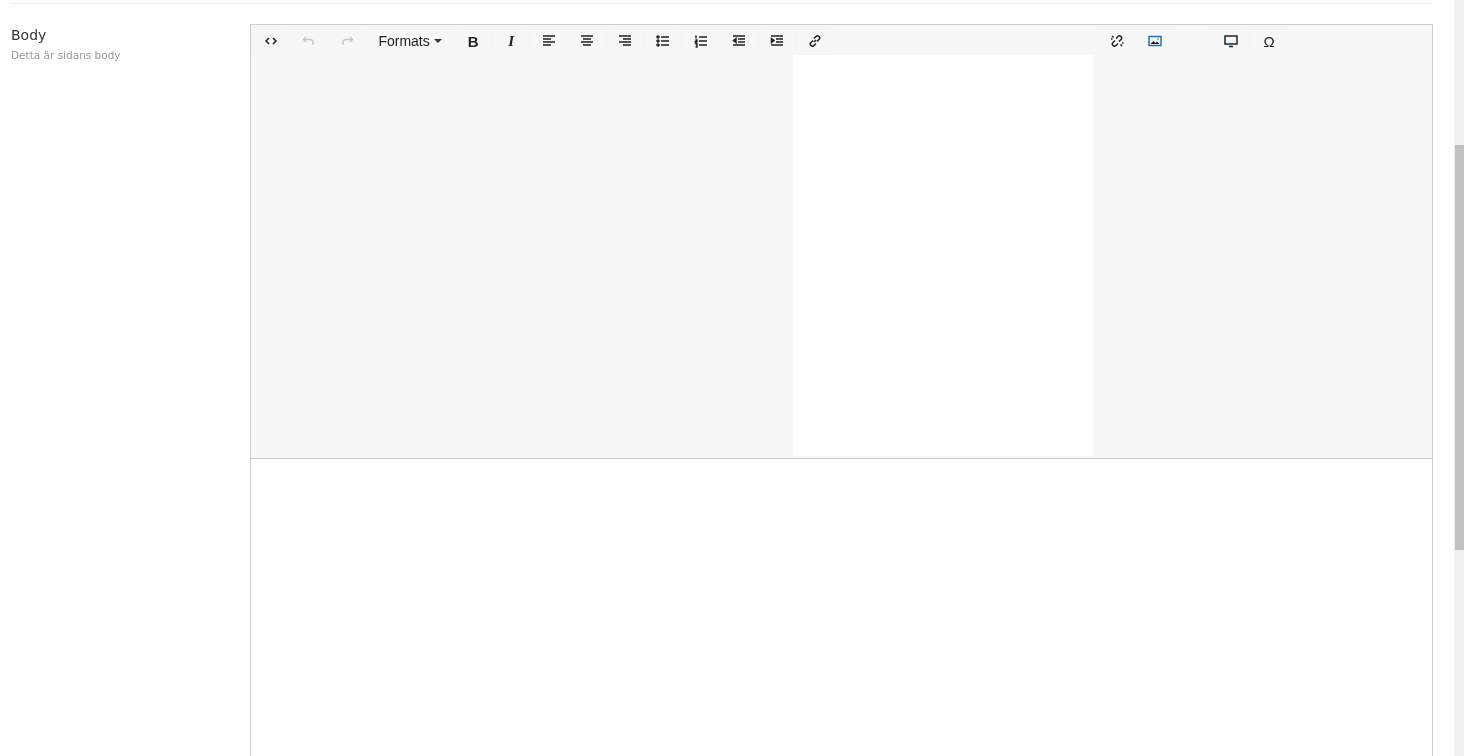 The width and height of the screenshot is (1464, 756). What do you see at coordinates (511, 41) in the screenshot?
I see `toolbar-button: I` at bounding box center [511, 41].